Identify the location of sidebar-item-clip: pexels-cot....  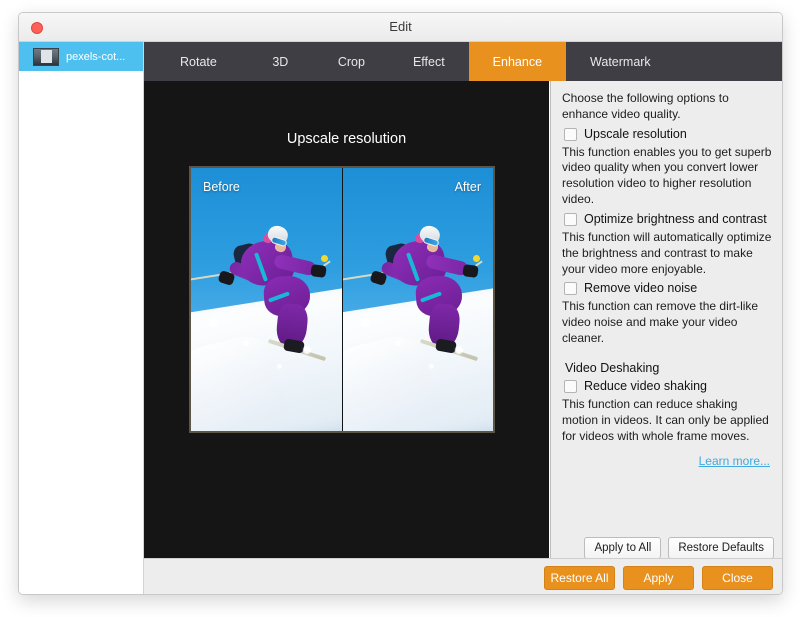
(81, 56).